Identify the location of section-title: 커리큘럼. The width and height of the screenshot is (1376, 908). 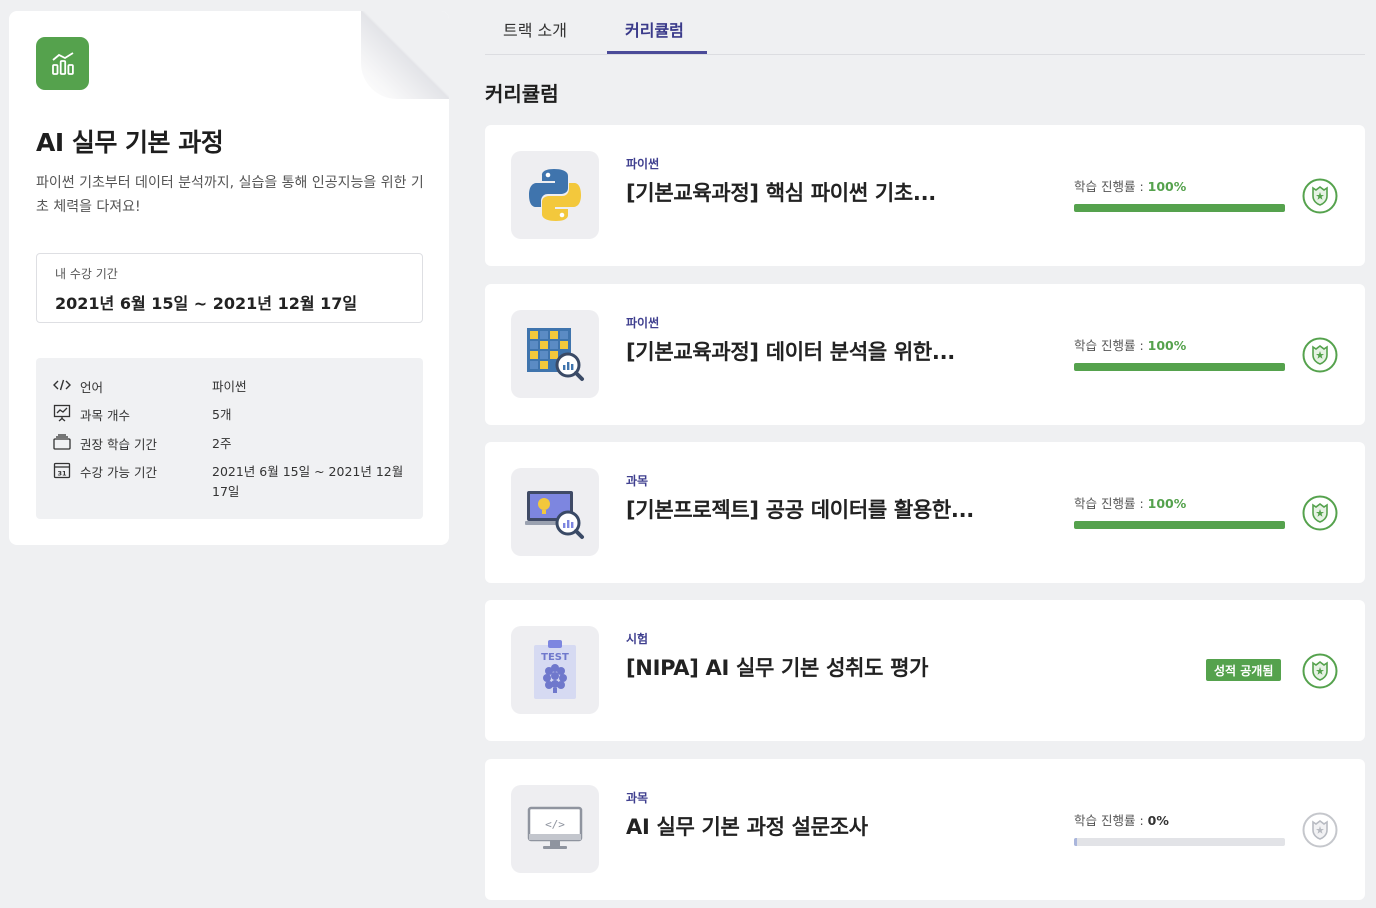
(522, 94).